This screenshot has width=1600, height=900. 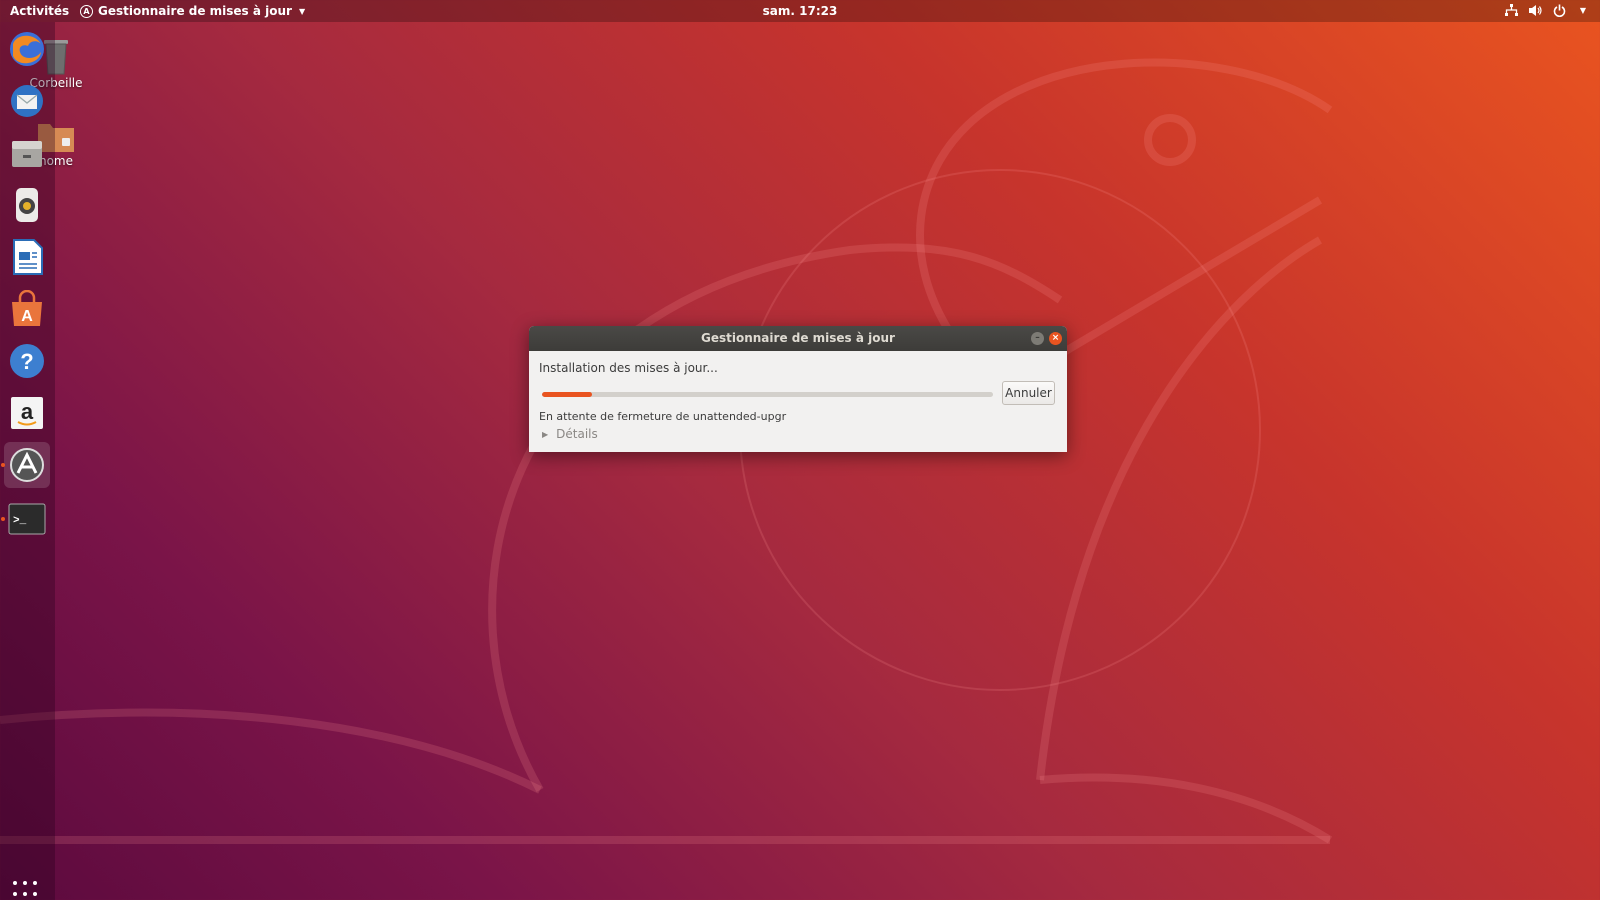 I want to click on network-icon, so click(x=1511, y=10).